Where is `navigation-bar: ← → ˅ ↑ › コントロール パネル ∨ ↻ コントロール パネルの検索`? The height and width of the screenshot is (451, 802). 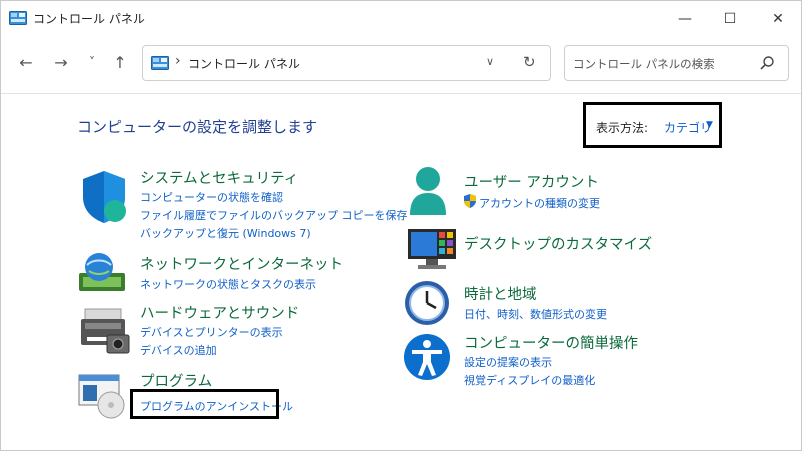
navigation-bar: ← → ˅ ↑ › コントロール パネル ∨ ↻ コントロール パネルの検索 is located at coordinates (401, 63).